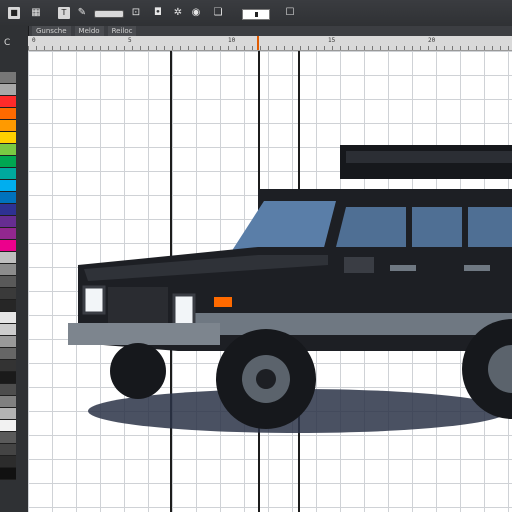  Describe the element at coordinates (290, 13) in the screenshot. I see `settings-icon: ☐` at that location.